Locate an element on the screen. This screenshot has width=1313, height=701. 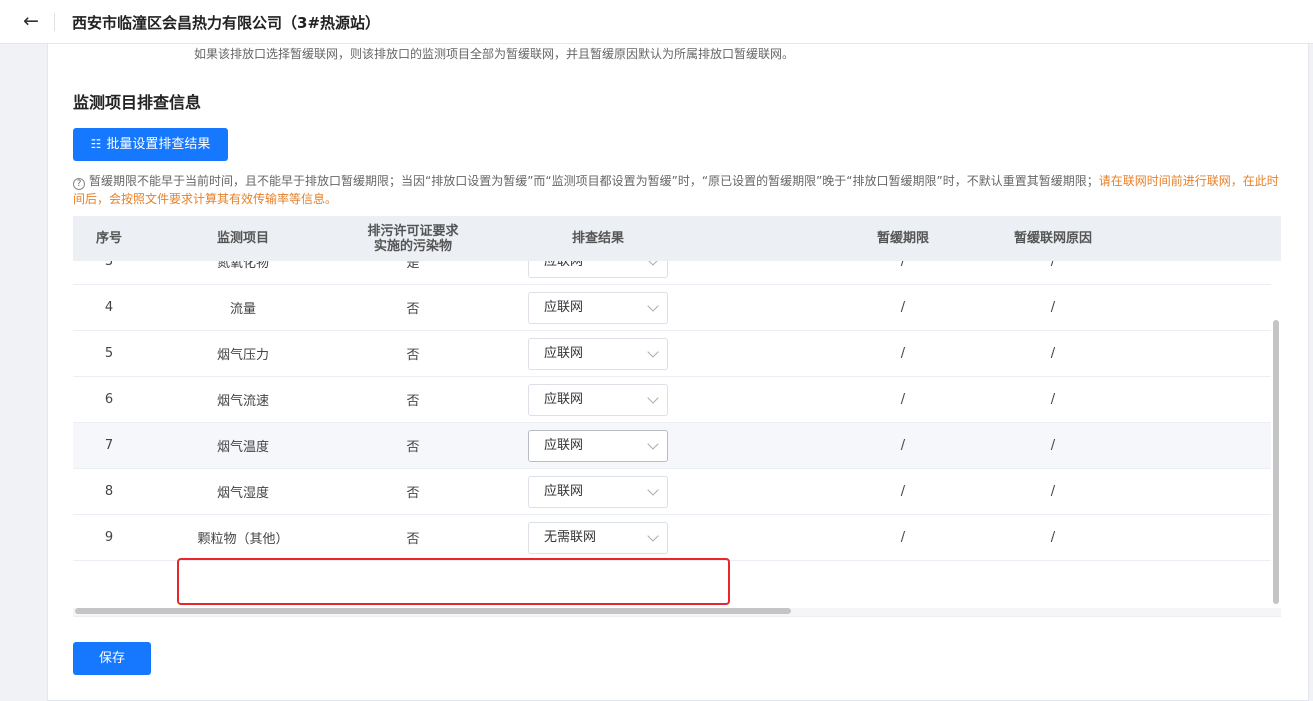
table-header: 序号 监测项目 排污许可证要求实施的污染物 排查结果 暂缓期限 暂缓联网原因 is located at coordinates (677, 238).